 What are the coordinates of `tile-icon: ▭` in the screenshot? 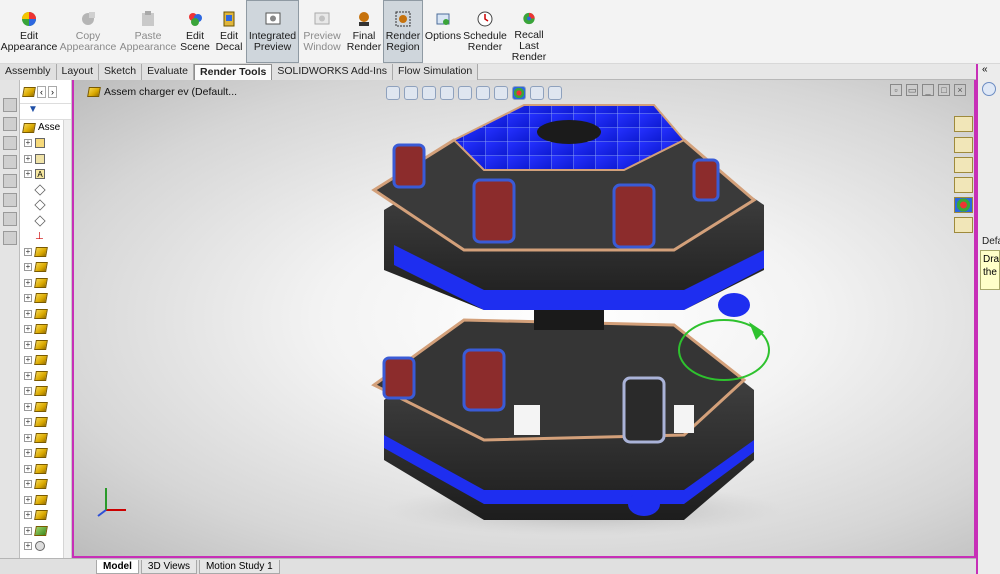 It's located at (912, 90).